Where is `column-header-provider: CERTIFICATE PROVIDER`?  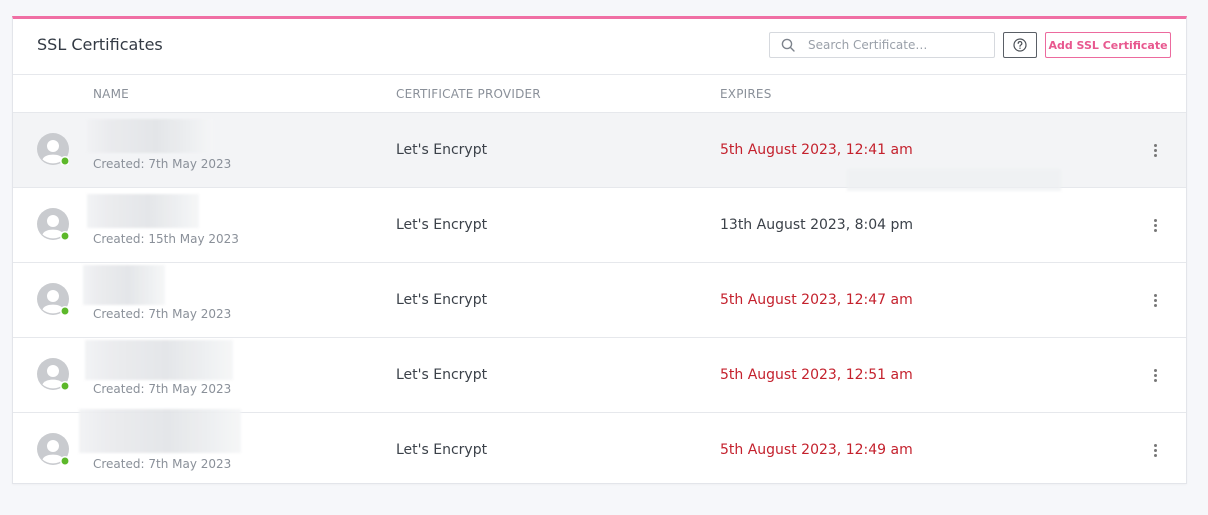
column-header-provider: CERTIFICATE PROVIDER is located at coordinates (468, 94).